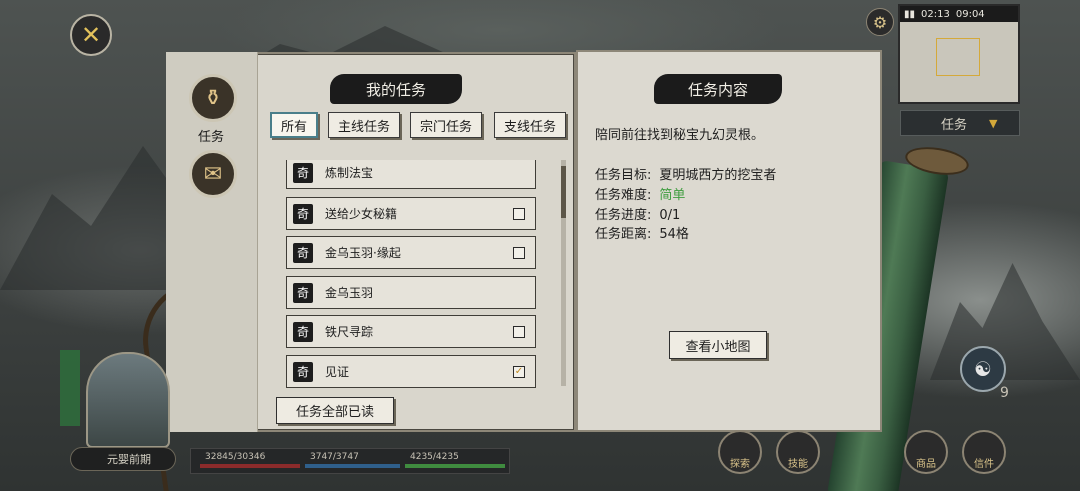  I want to click on tab-side-quest: 支线任务, so click(530, 125).